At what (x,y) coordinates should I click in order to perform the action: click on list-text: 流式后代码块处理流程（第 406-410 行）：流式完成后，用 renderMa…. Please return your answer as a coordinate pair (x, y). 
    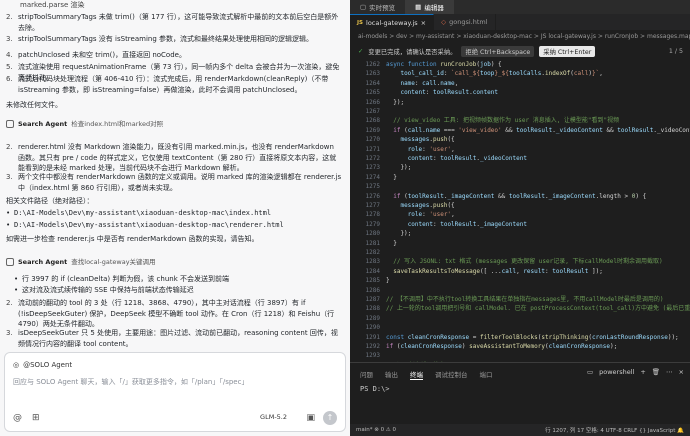
    Looking at the image, I should click on (173, 84).